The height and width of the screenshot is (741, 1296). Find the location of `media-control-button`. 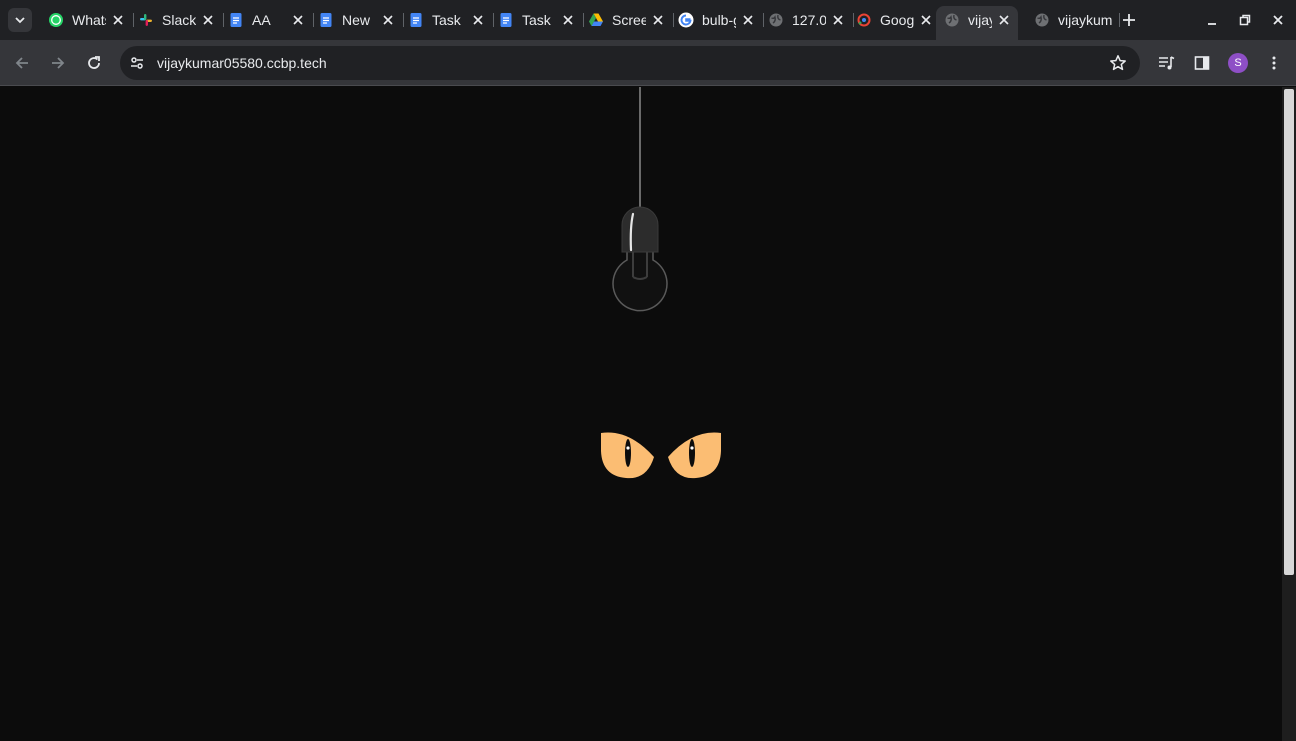

media-control-button is located at coordinates (1166, 63).